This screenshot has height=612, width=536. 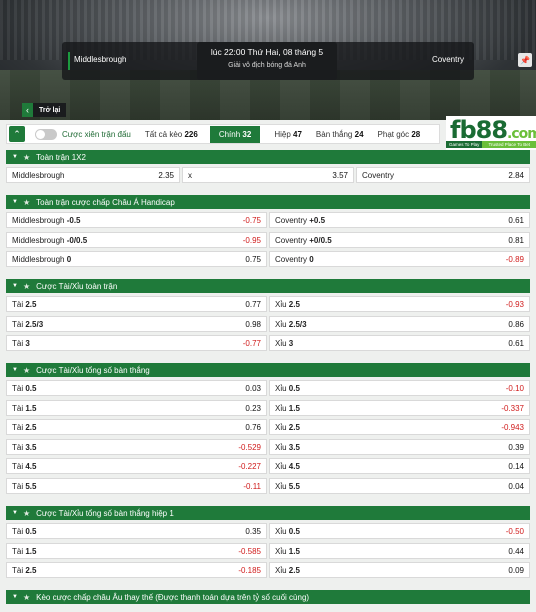 What do you see at coordinates (38, 175) in the screenshot?
I see `selection-name: Middlesbrough` at bounding box center [38, 175].